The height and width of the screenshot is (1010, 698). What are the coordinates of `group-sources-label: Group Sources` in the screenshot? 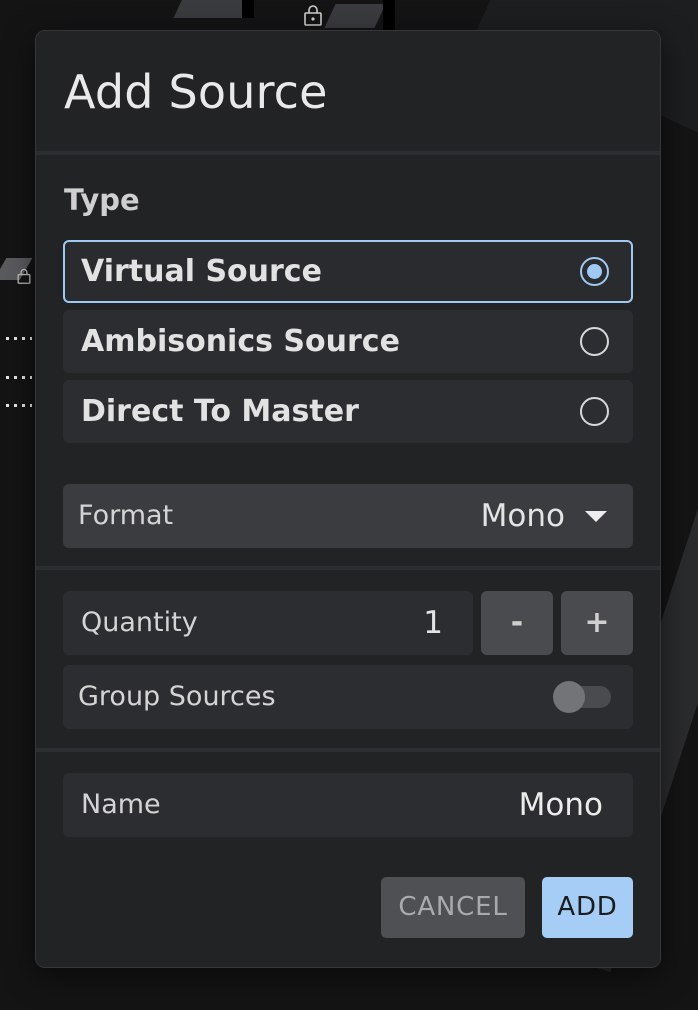 It's located at (177, 696).